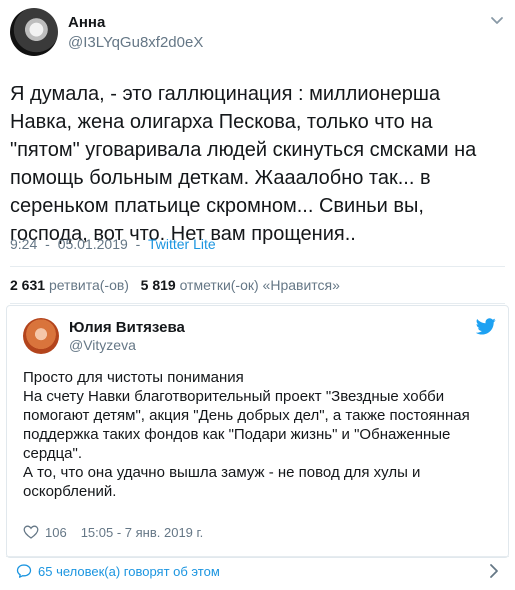  What do you see at coordinates (23, 244) in the screenshot?
I see `tweet-time: 9:24` at bounding box center [23, 244].